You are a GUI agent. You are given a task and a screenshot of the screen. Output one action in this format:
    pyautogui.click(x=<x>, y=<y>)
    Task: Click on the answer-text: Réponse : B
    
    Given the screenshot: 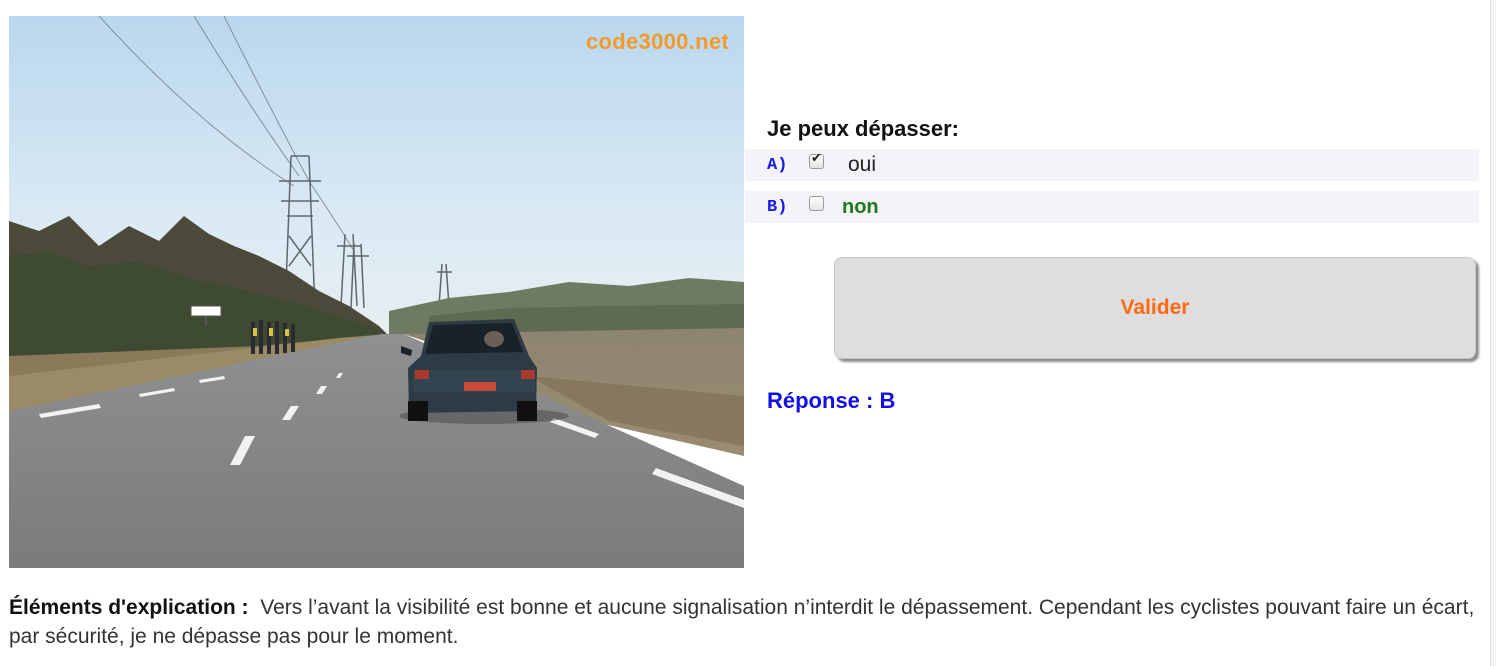 What is the action you would take?
    pyautogui.click(x=831, y=400)
    